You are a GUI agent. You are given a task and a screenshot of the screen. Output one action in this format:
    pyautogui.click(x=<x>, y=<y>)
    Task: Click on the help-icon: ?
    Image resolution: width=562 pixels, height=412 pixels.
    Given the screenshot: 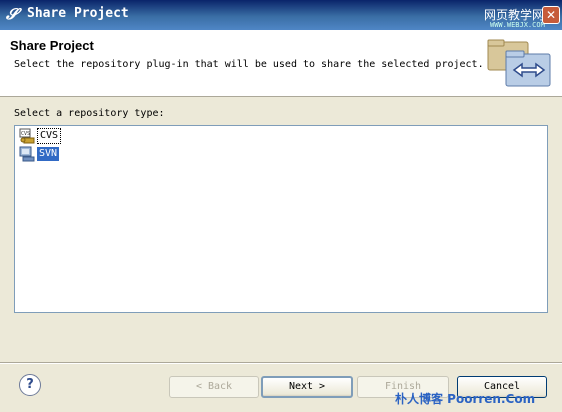 What is the action you would take?
    pyautogui.click(x=30, y=385)
    